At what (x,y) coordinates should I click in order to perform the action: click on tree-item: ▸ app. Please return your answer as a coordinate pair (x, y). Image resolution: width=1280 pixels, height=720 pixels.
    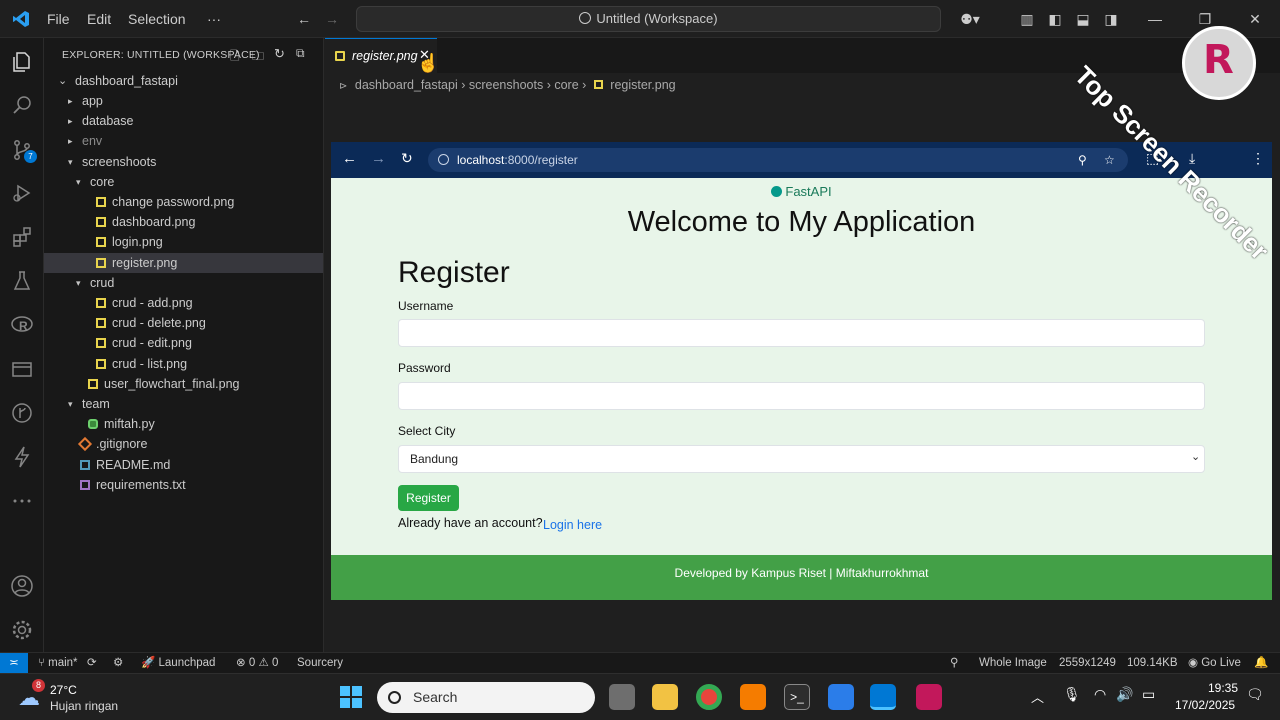
    Looking at the image, I should click on (183, 101).